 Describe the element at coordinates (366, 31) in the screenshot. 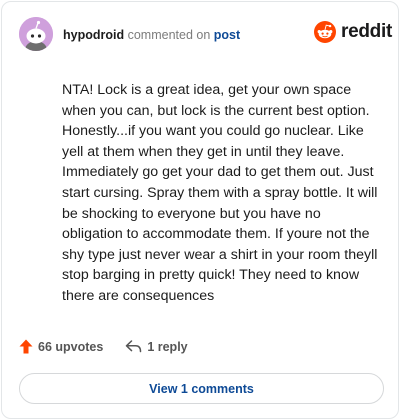

I see `reddit-wordmark: reddit` at that location.